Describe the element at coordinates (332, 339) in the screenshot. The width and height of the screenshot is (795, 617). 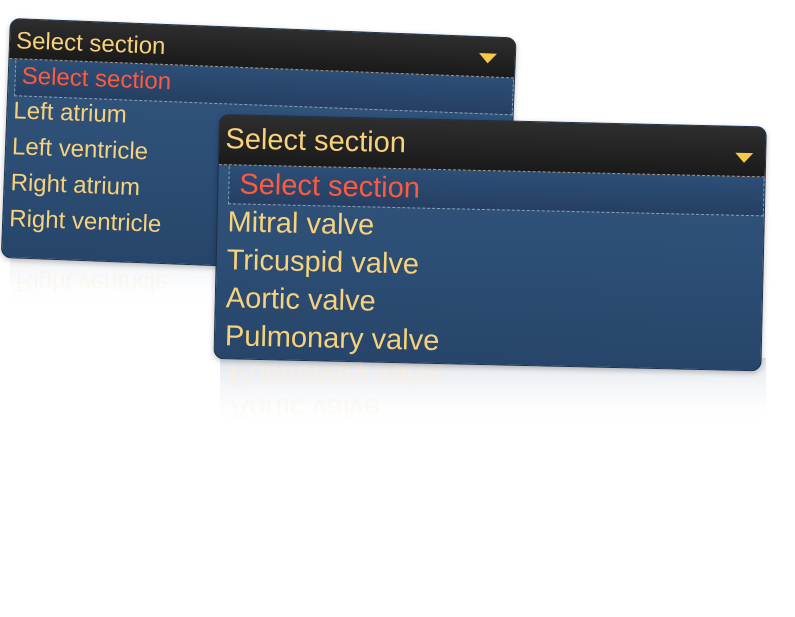
I see `dropdown-option-pulmonary-valve: Pulmonary valve` at that location.